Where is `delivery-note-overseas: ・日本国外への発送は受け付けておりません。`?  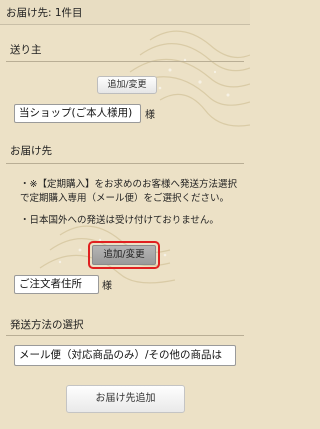 delivery-note-overseas: ・日本国外への発送は受け付けておりません。 is located at coordinates (119, 220).